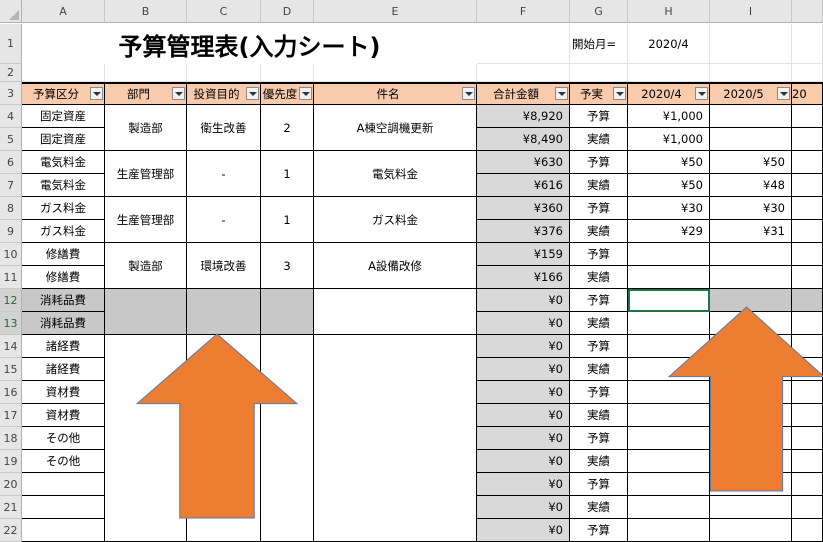  Describe the element at coordinates (468, 93) in the screenshot. I see `filter-dropdown-item` at that location.